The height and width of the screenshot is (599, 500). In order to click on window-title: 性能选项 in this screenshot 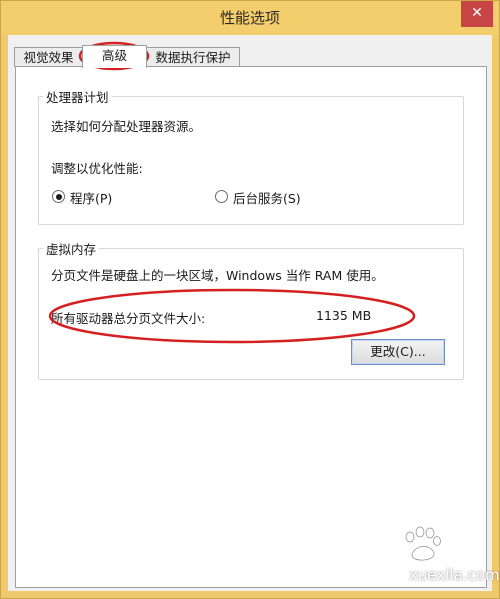, I will do `click(249, 18)`.